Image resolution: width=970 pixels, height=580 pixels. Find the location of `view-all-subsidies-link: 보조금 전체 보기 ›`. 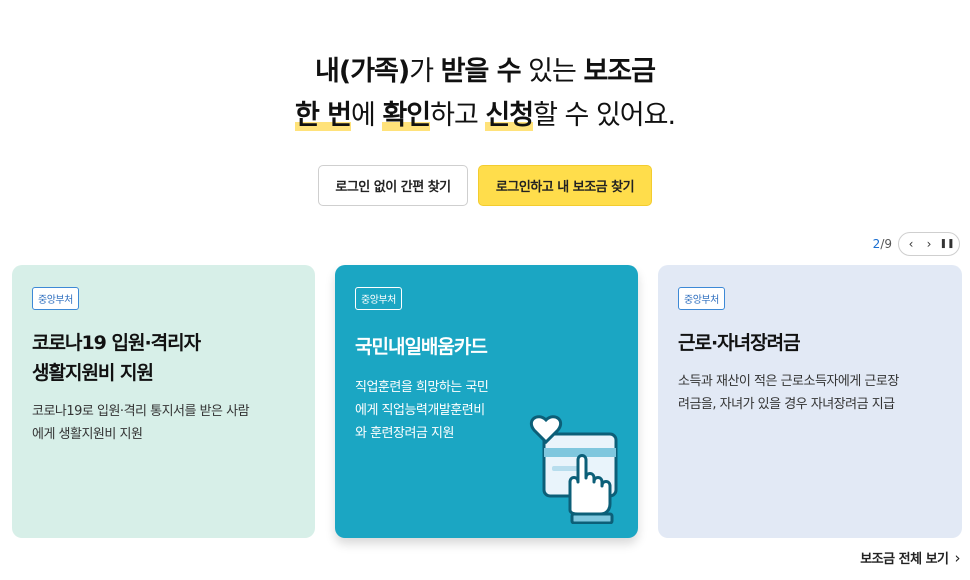

view-all-subsidies-link: 보조금 전체 보기 › is located at coordinates (910, 558).